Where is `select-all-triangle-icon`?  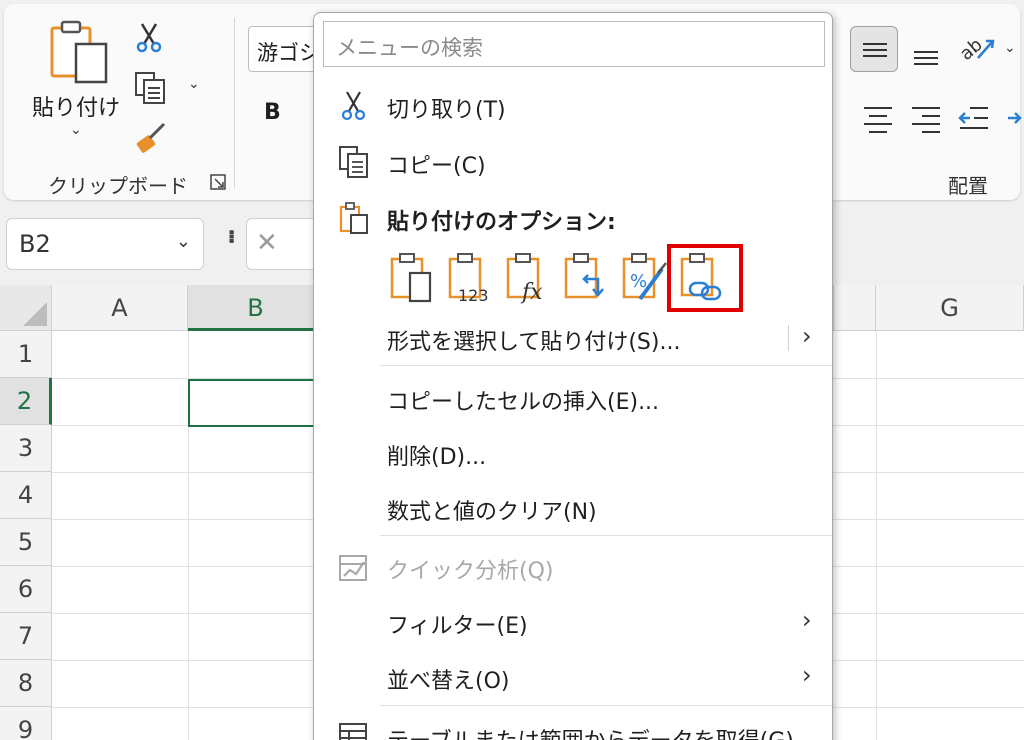 select-all-triangle-icon is located at coordinates (35, 314).